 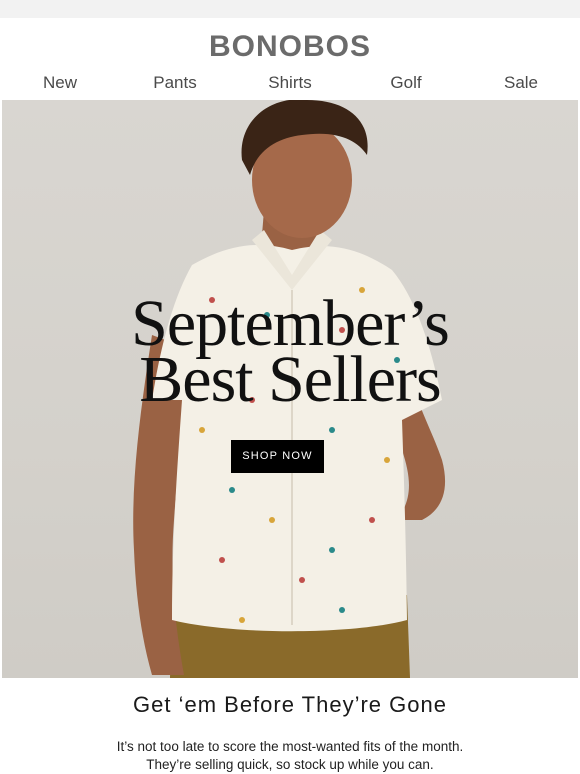 I want to click on nav-item-shirts: Shirts, so click(x=289, y=83).